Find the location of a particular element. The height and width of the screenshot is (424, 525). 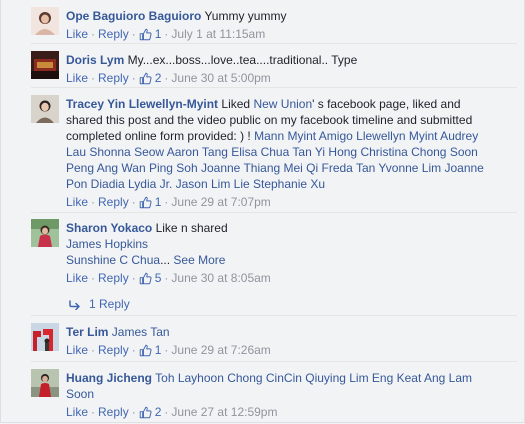

tagged-people: James Tan is located at coordinates (141, 332).